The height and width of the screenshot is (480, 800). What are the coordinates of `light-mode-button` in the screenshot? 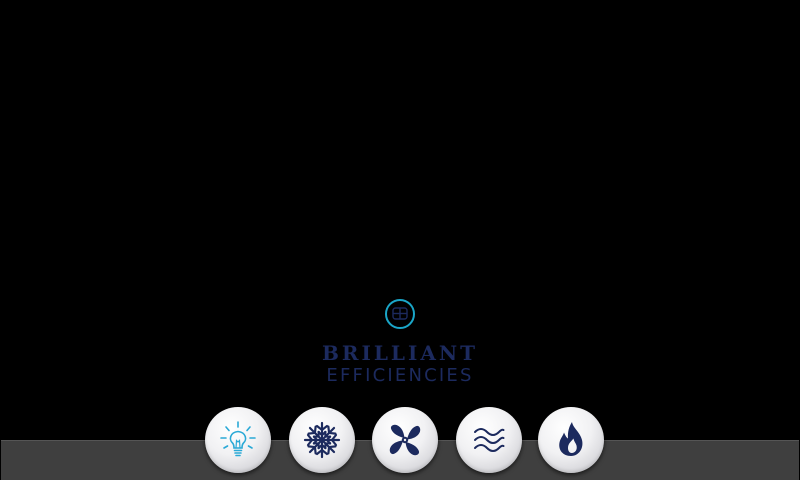 It's located at (238, 440).